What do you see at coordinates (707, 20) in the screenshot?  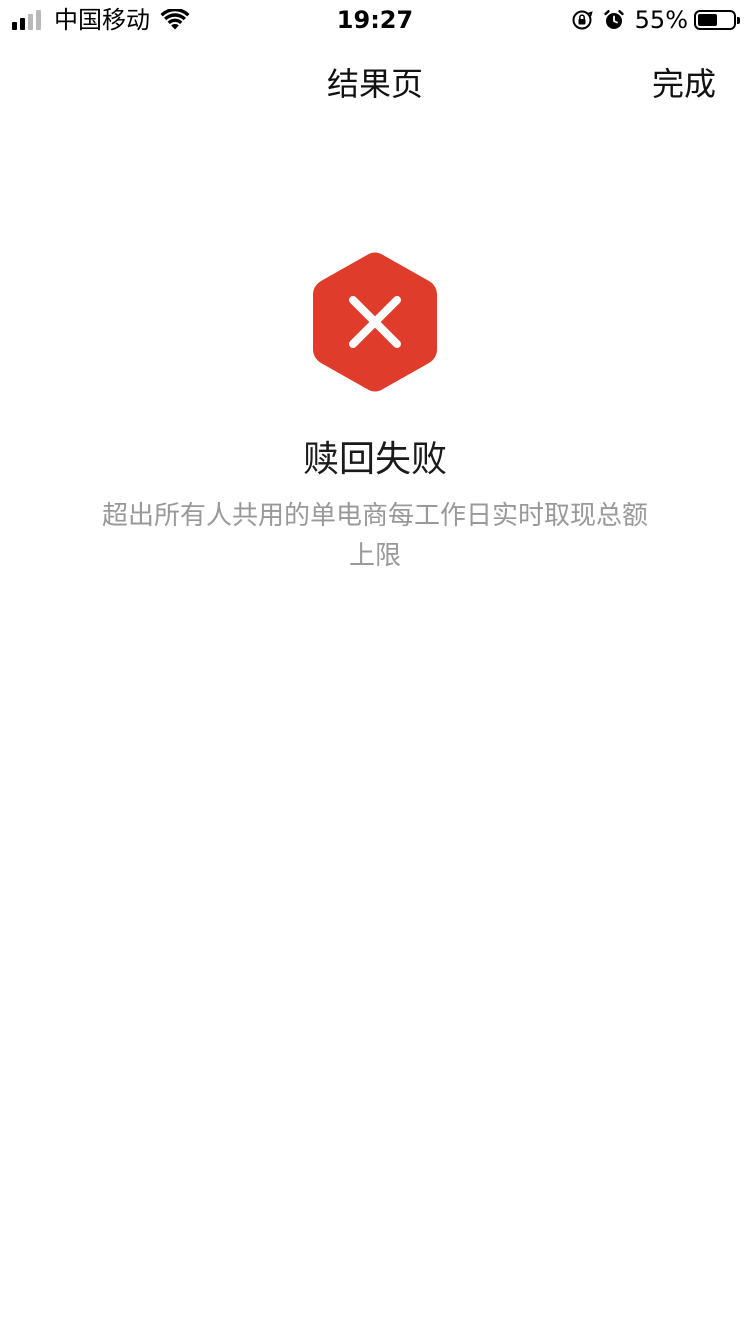 I see `battery-fill` at bounding box center [707, 20].